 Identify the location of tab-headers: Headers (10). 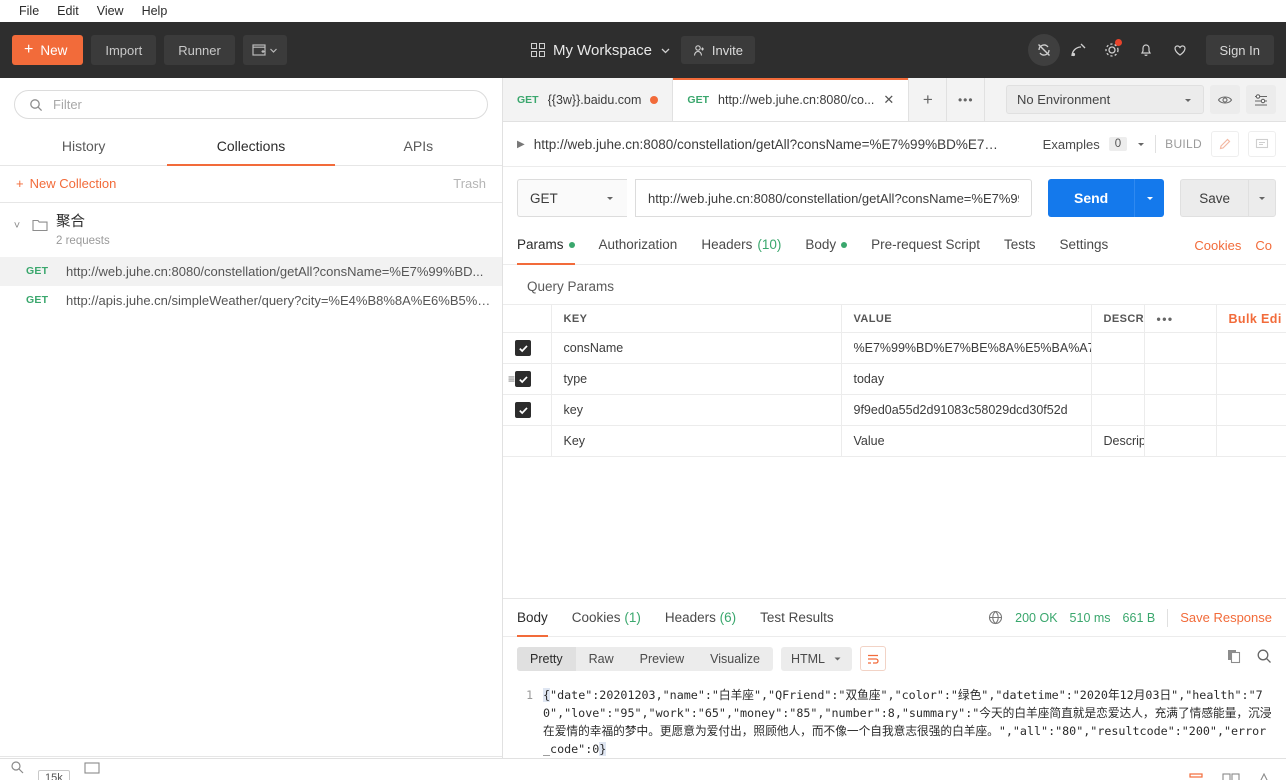
(741, 246).